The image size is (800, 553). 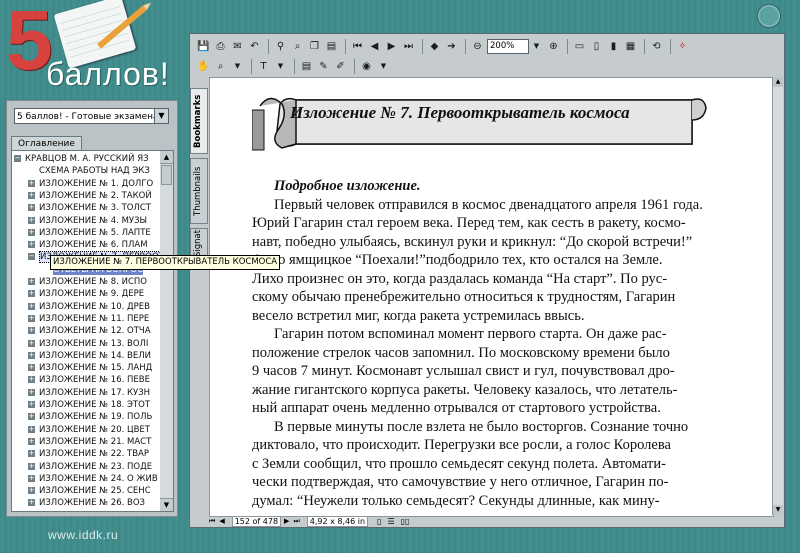 I want to click on rotate-icon: ⟲, so click(x=656, y=46).